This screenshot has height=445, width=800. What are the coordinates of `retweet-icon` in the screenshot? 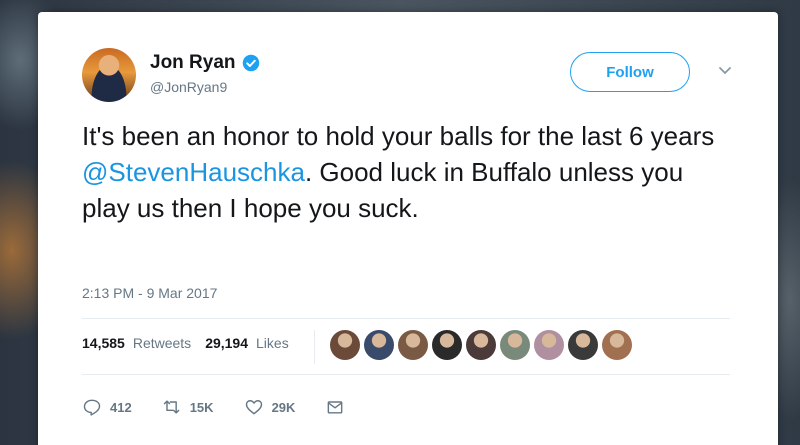 It's located at (171, 407).